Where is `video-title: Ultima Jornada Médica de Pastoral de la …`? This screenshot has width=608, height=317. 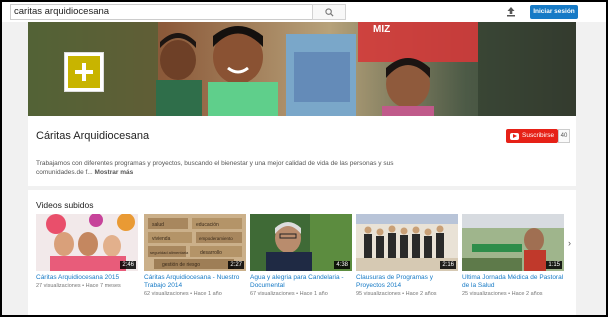
video-title: Ultima Jornada Médica de Pastoral de la … is located at coordinates (513, 282).